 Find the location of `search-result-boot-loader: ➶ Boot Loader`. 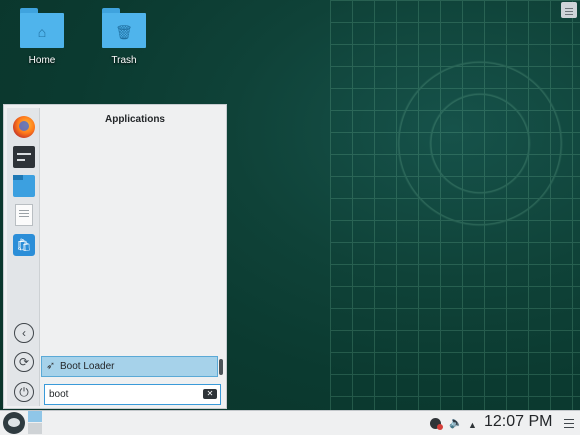

search-result-boot-loader: ➶ Boot Loader is located at coordinates (129, 366).